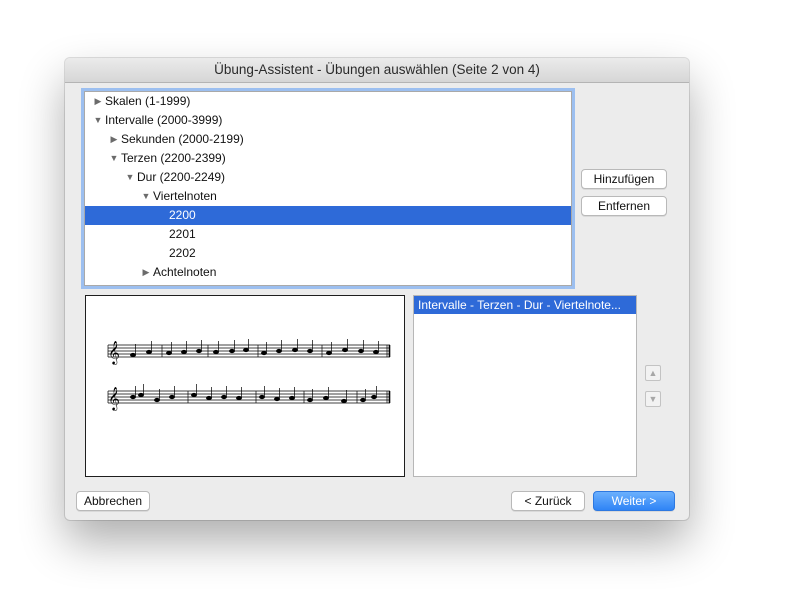 Image resolution: width=802 pixels, height=601 pixels. I want to click on tree-row-label: 2202, so click(182, 253).